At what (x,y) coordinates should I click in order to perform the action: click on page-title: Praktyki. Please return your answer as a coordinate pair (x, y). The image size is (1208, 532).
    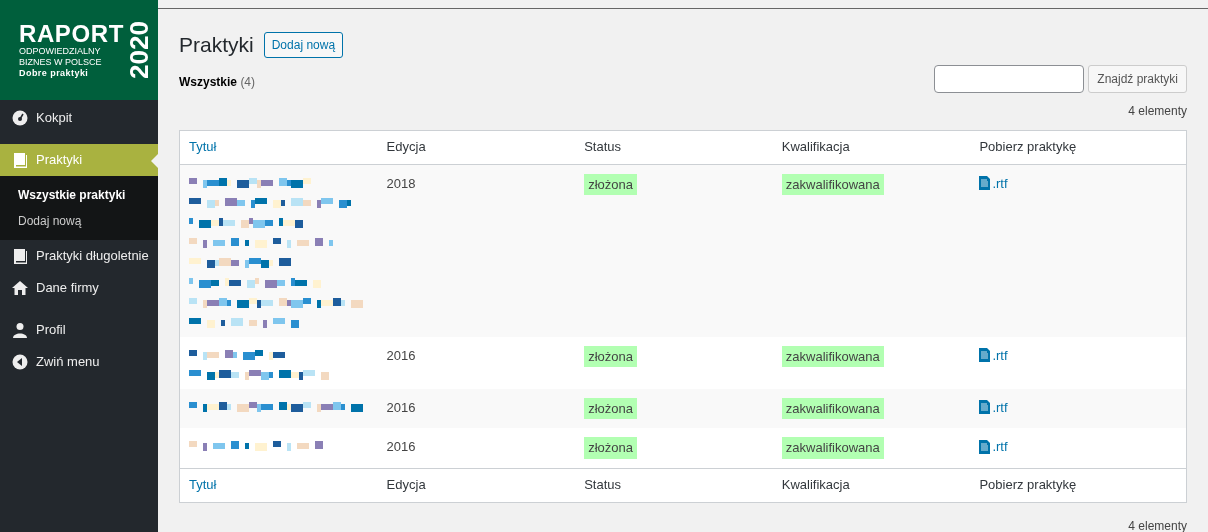
    Looking at the image, I should click on (216, 45).